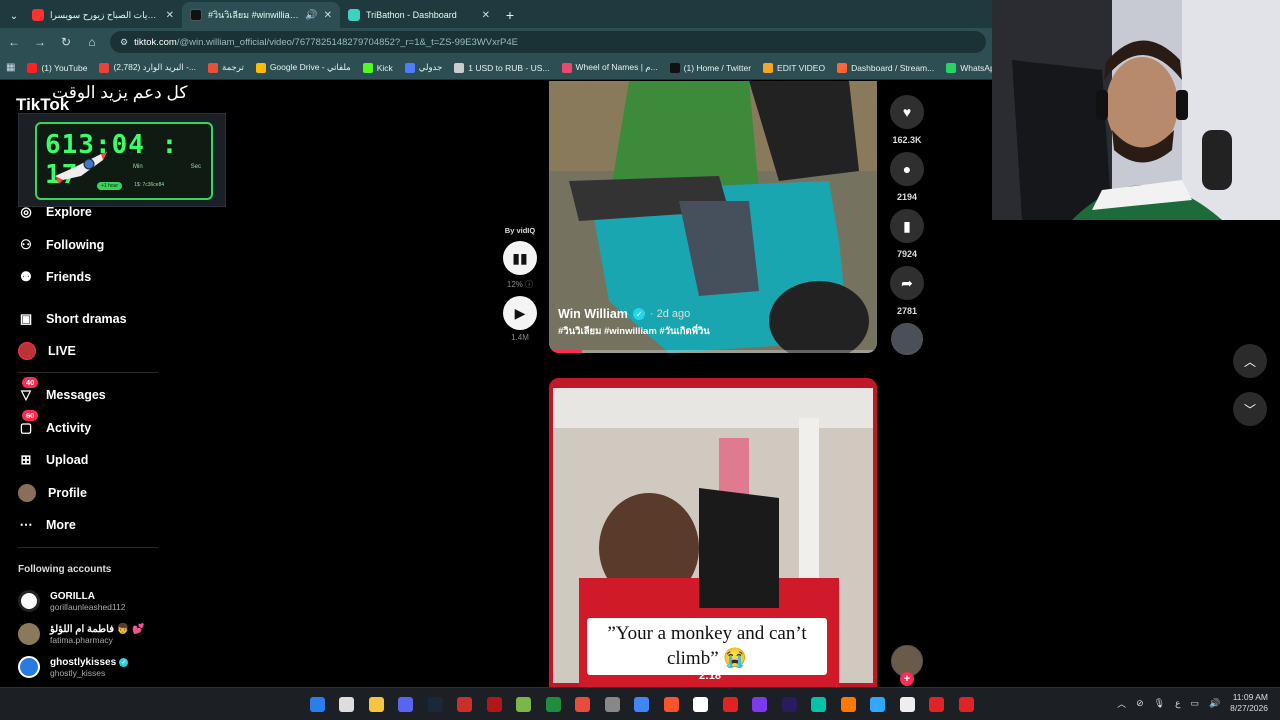 The image size is (1280, 720). What do you see at coordinates (261, 15) in the screenshot?
I see `tab-tiktok: #วินวิเลียม #winwilliam #วิ... 🔊 ✕` at bounding box center [261, 15].